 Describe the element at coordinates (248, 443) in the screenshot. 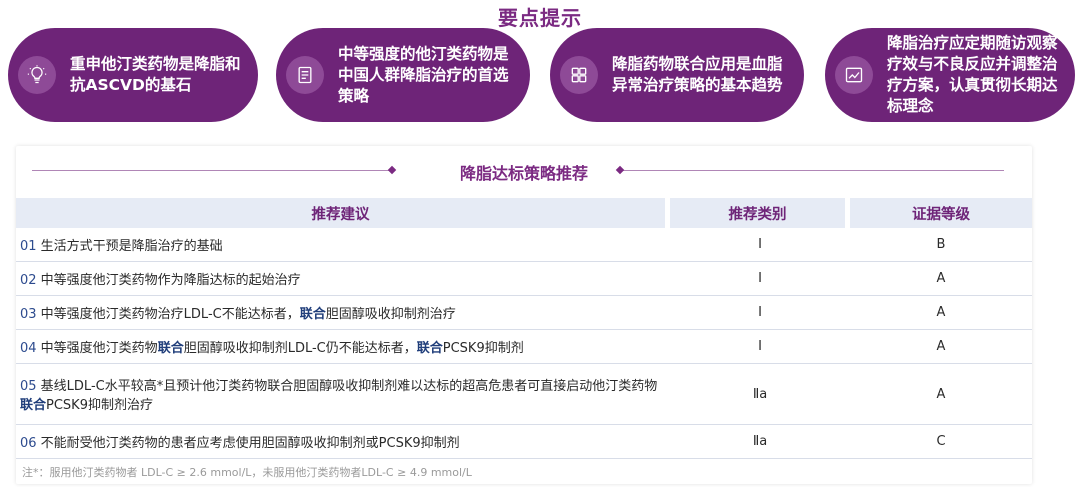

I see `recommendation-text: 不能耐受他汀类药物的患者应考虑使用胆固醇吸收抑制剂或PCSK9抑制剂` at that location.